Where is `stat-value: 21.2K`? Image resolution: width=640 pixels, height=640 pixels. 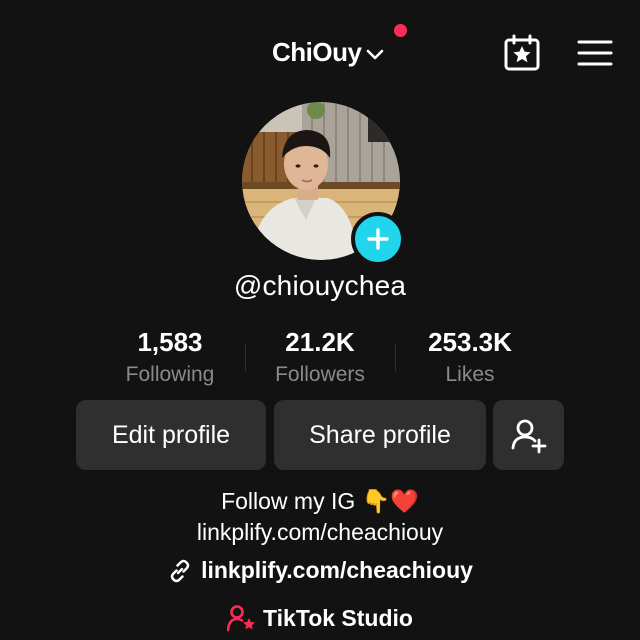
stat-value: 21.2K is located at coordinates (320, 342).